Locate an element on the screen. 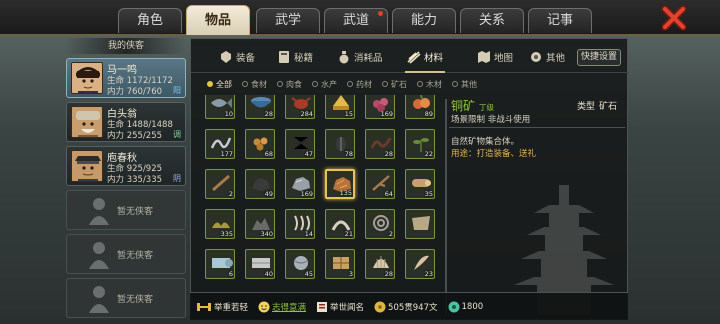 This screenshot has height=324, width=720. inventory-item-slot: 15 is located at coordinates (340, 107).